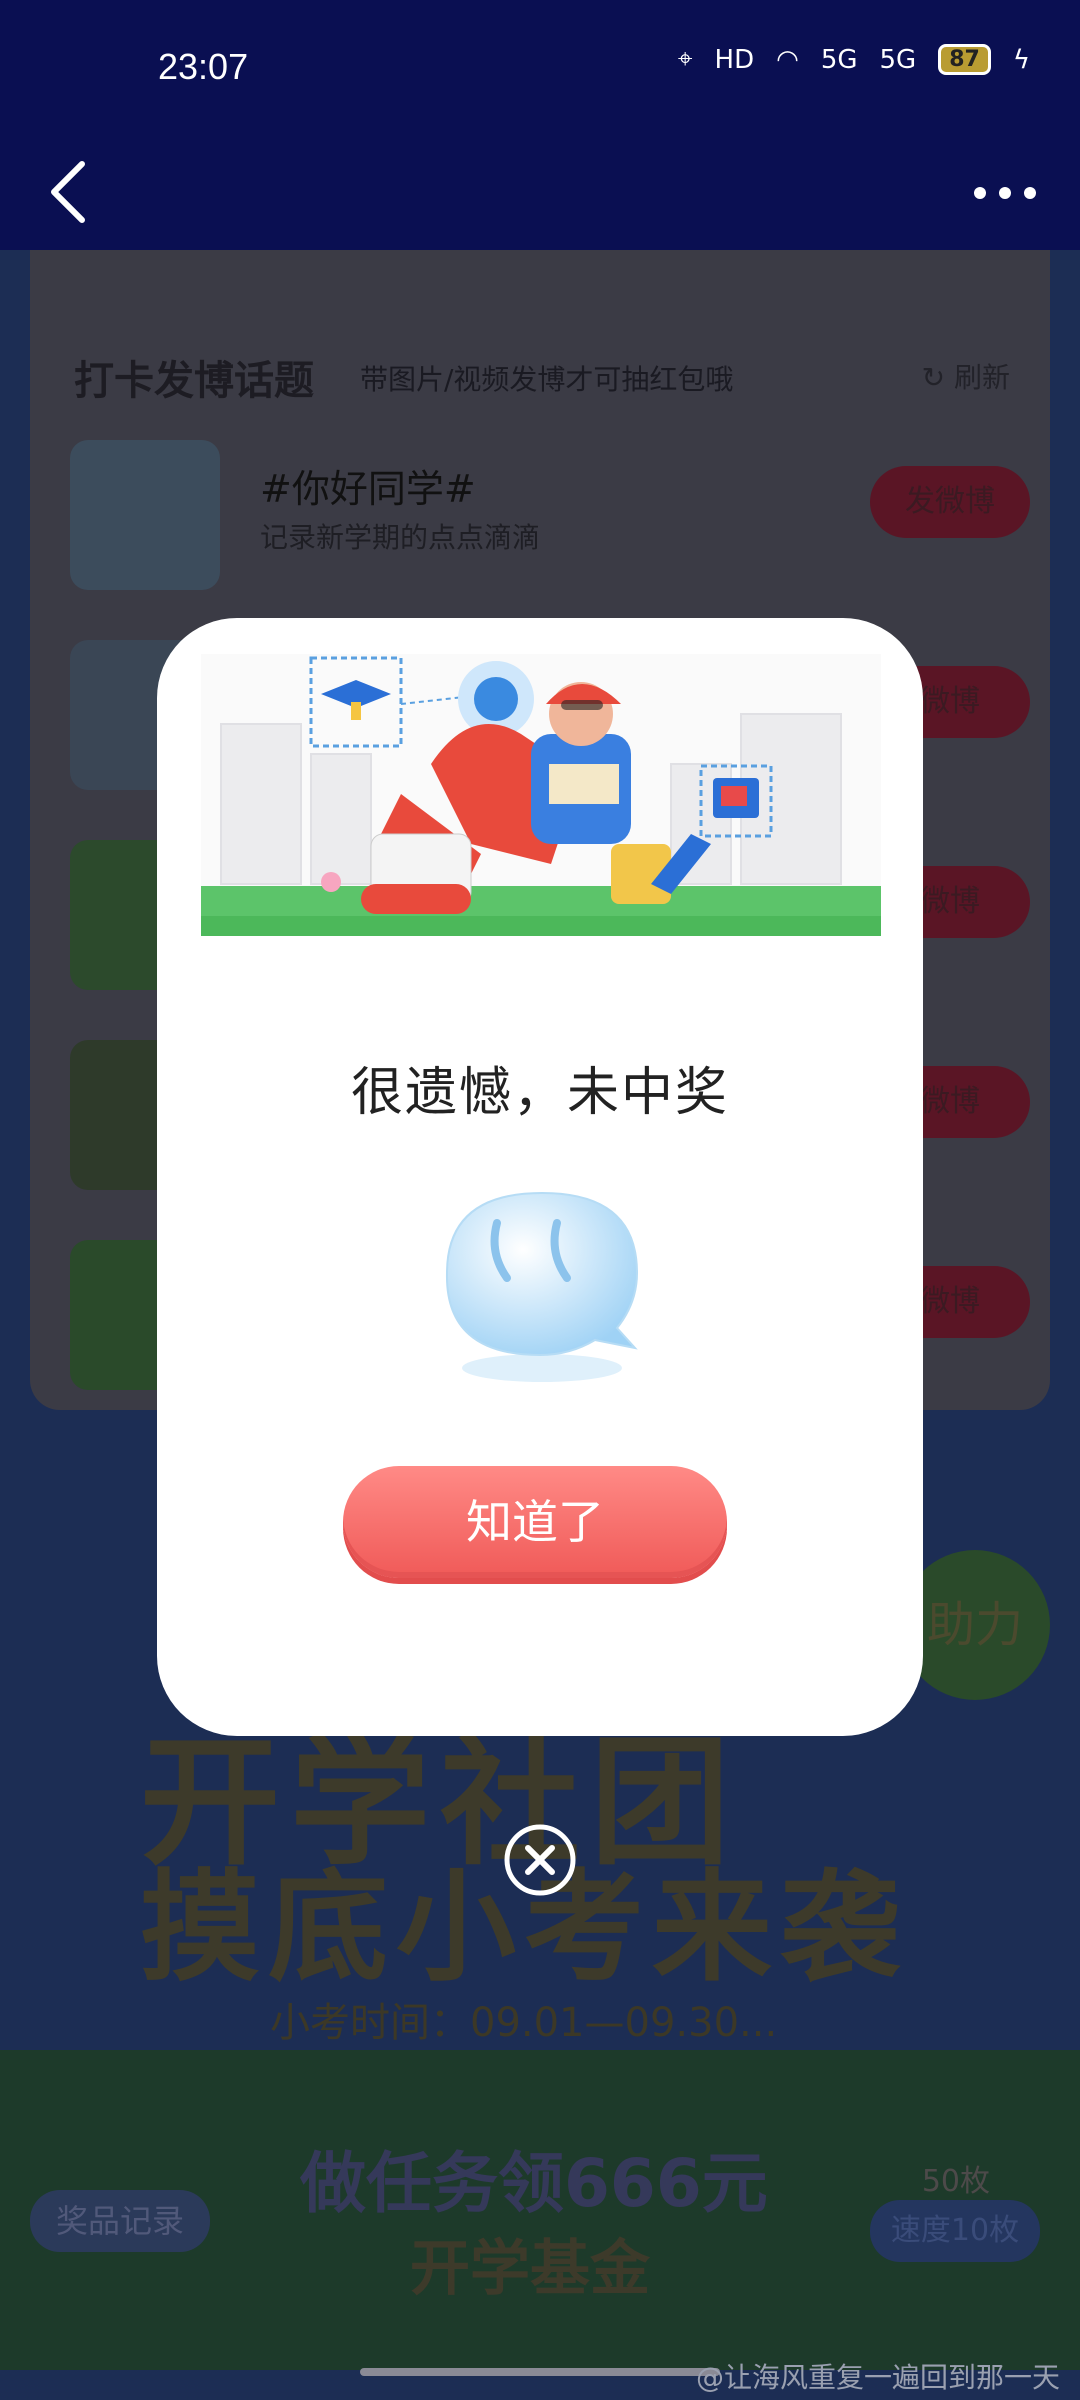 The width and height of the screenshot is (1080, 2400). I want to click on student-illustration, so click(541, 795).